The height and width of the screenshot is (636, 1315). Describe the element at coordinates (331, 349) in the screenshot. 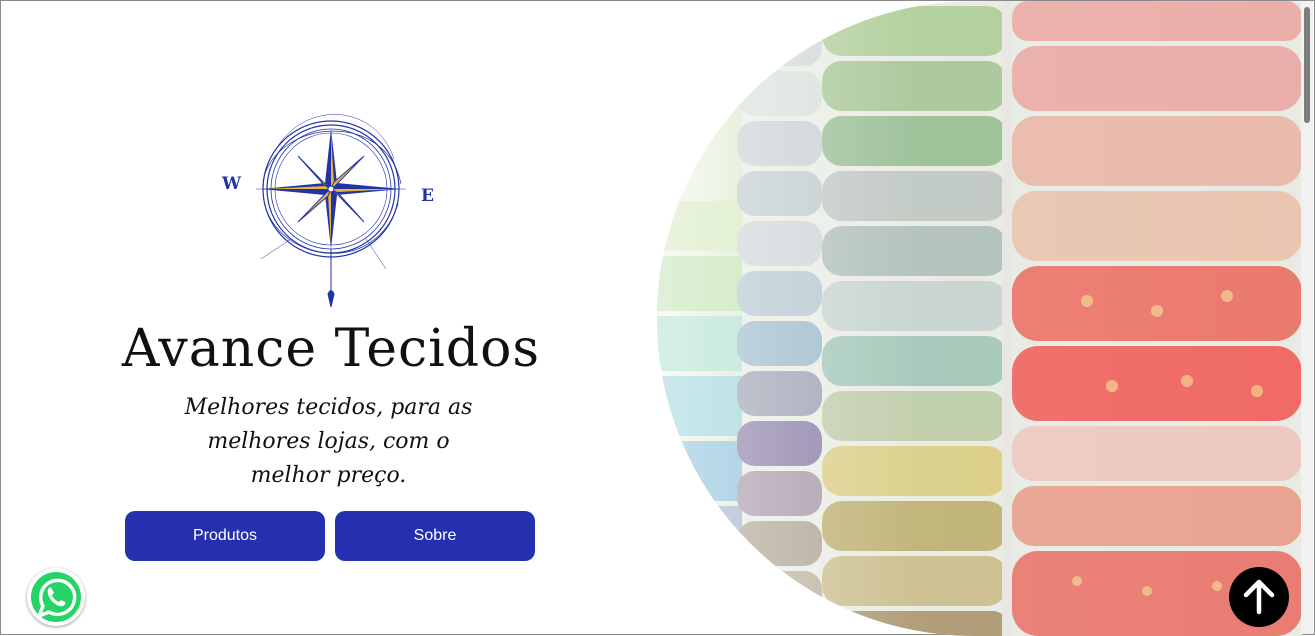

I see `brand-title: Avance Tecidos` at that location.